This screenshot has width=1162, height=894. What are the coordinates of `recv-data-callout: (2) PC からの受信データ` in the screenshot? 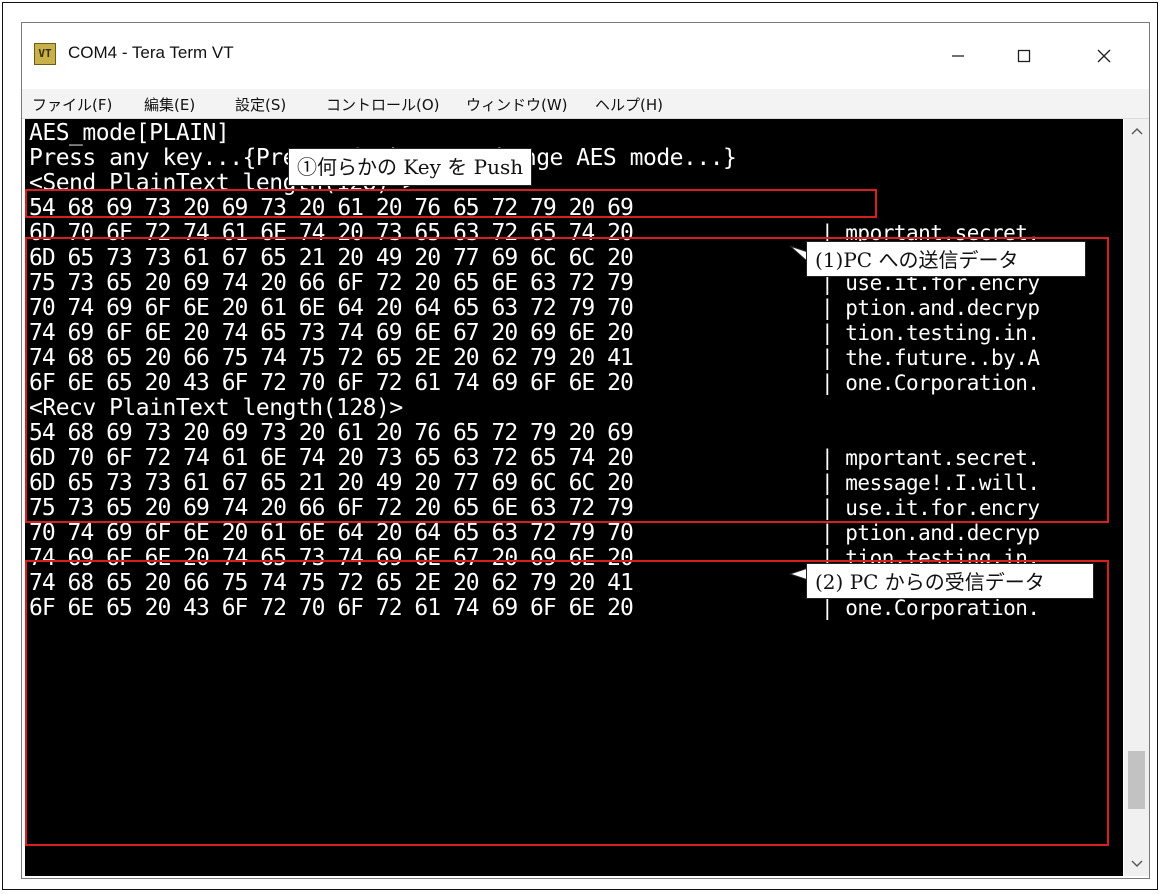 It's located at (950, 581).